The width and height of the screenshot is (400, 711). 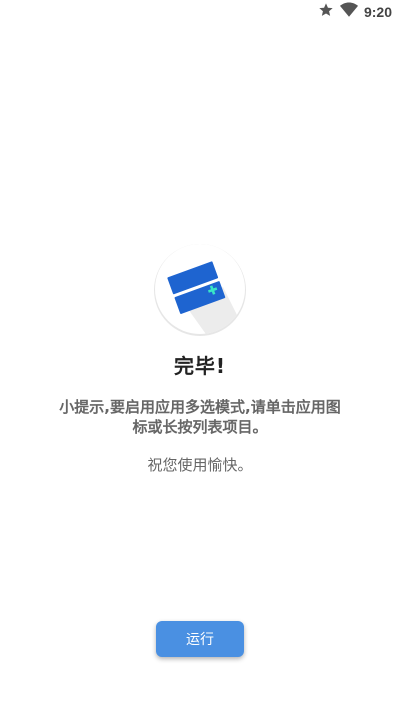 What do you see at coordinates (348, 12) in the screenshot?
I see `wifi-icon` at bounding box center [348, 12].